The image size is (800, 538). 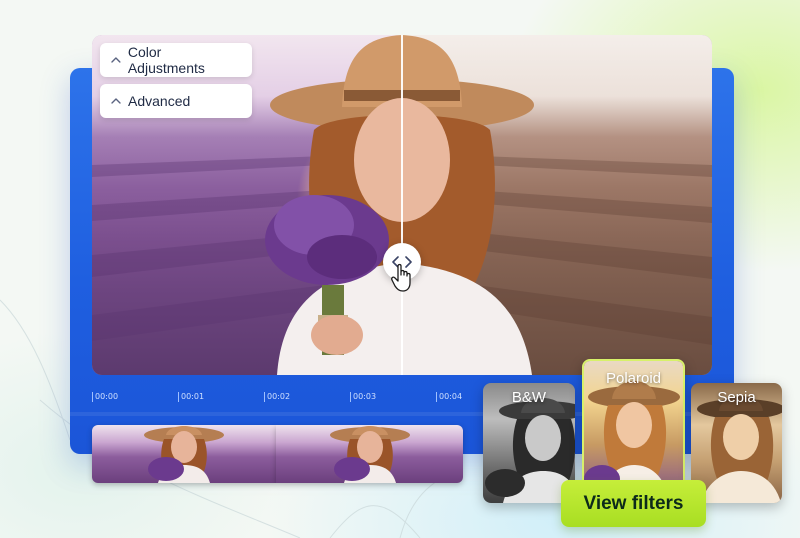 What do you see at coordinates (633, 503) in the screenshot?
I see `view-filters-button: View filters` at bounding box center [633, 503].